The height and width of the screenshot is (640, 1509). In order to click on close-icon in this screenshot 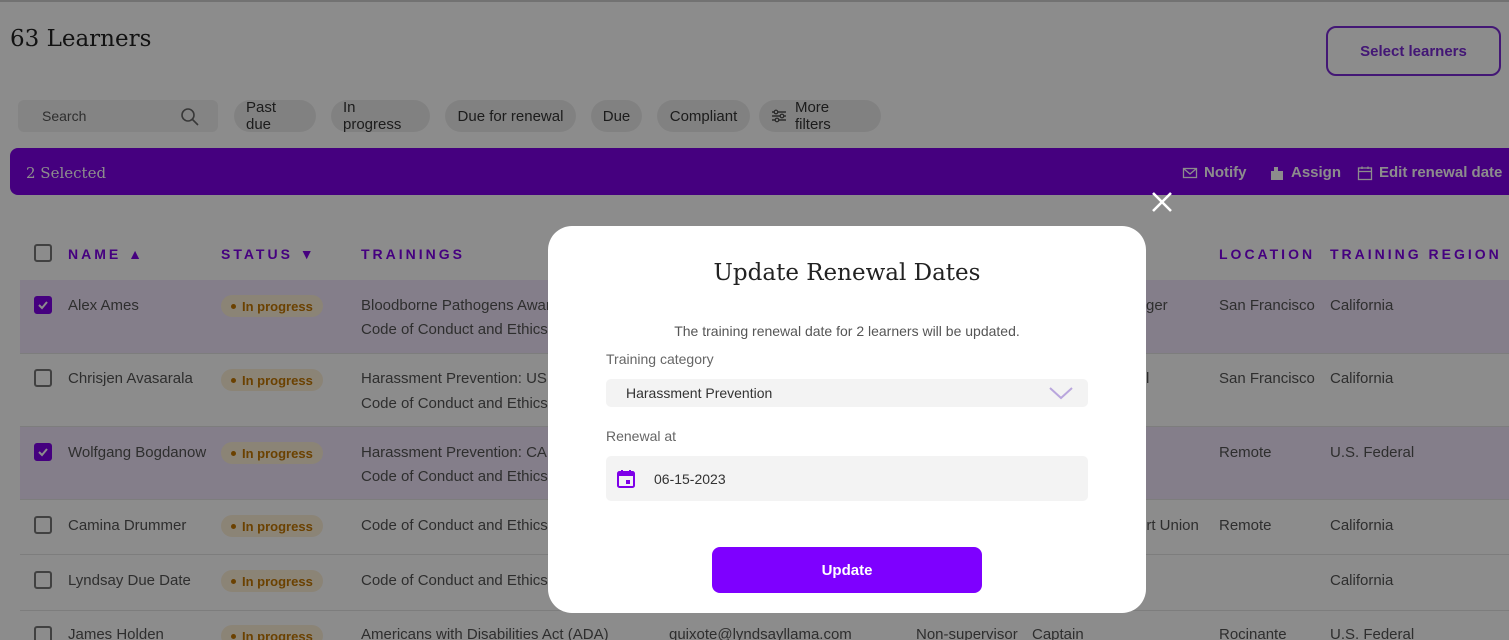, I will do `click(1162, 202)`.